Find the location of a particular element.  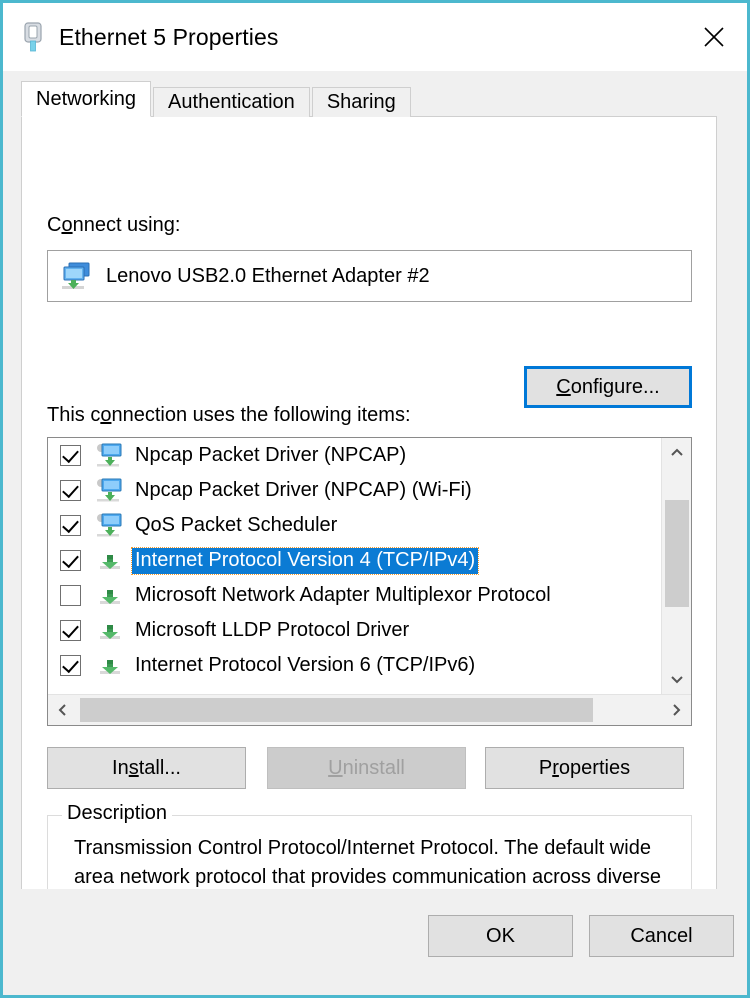

tab-authentication: Authentication is located at coordinates (231, 102).